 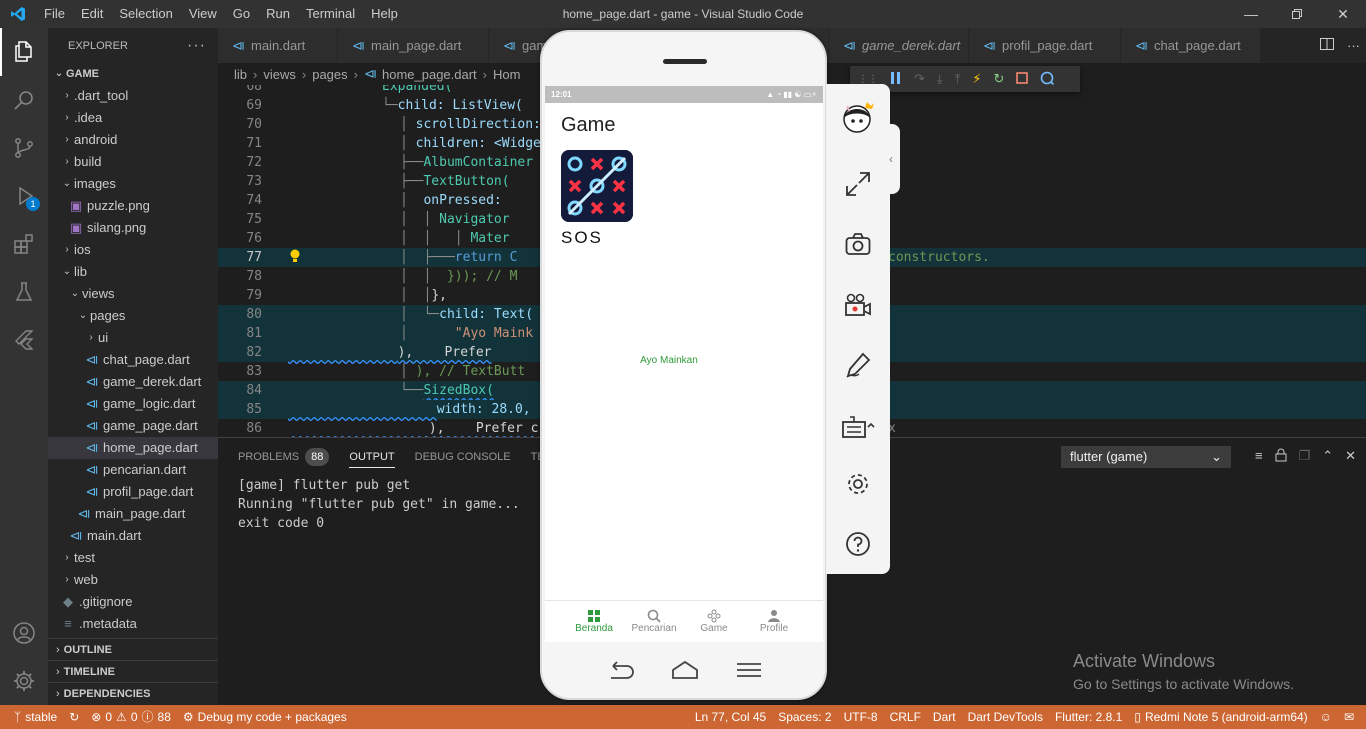 What do you see at coordinates (1220, 717) in the screenshot?
I see `device-status: ▯ Redmi Note 5 (android-arm64)` at bounding box center [1220, 717].